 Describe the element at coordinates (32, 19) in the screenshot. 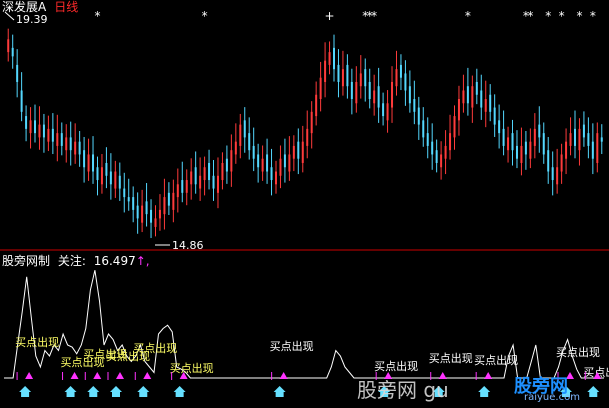

I see `high-label: 19.39` at that location.